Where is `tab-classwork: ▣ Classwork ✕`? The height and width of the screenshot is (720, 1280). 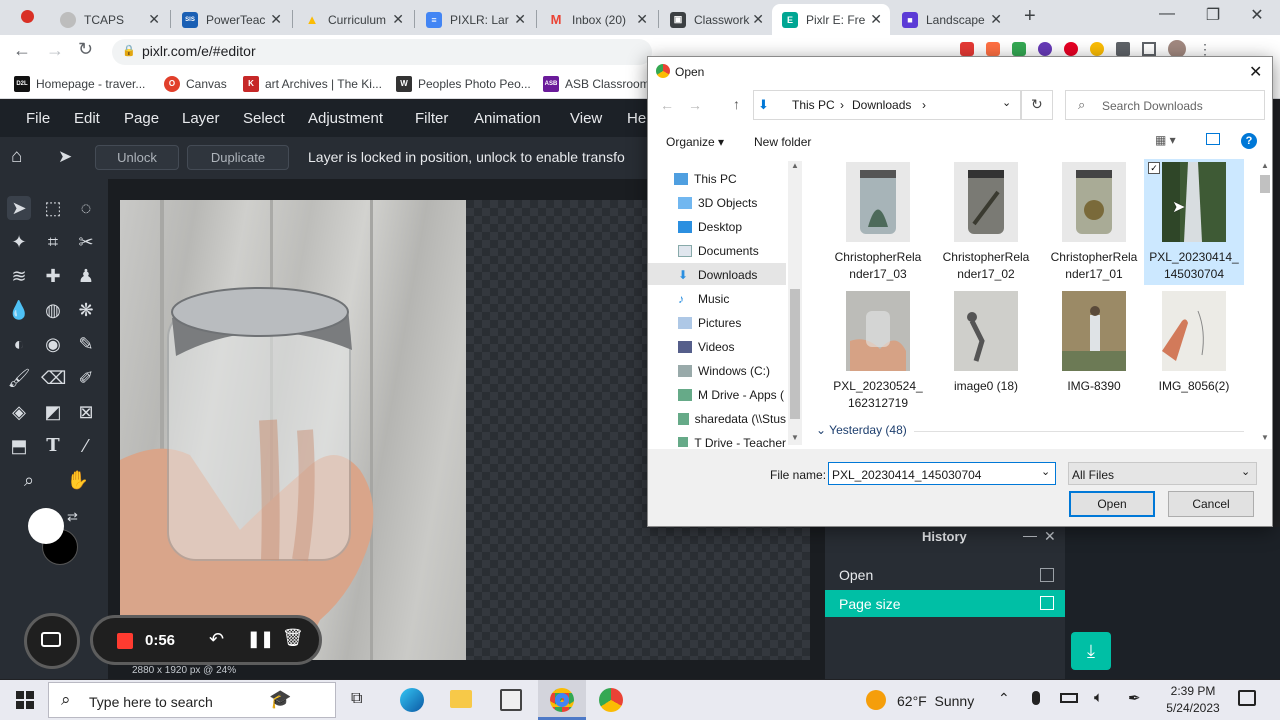
tab-classwork: ▣ Classwork ✕ is located at coordinates (716, 19).